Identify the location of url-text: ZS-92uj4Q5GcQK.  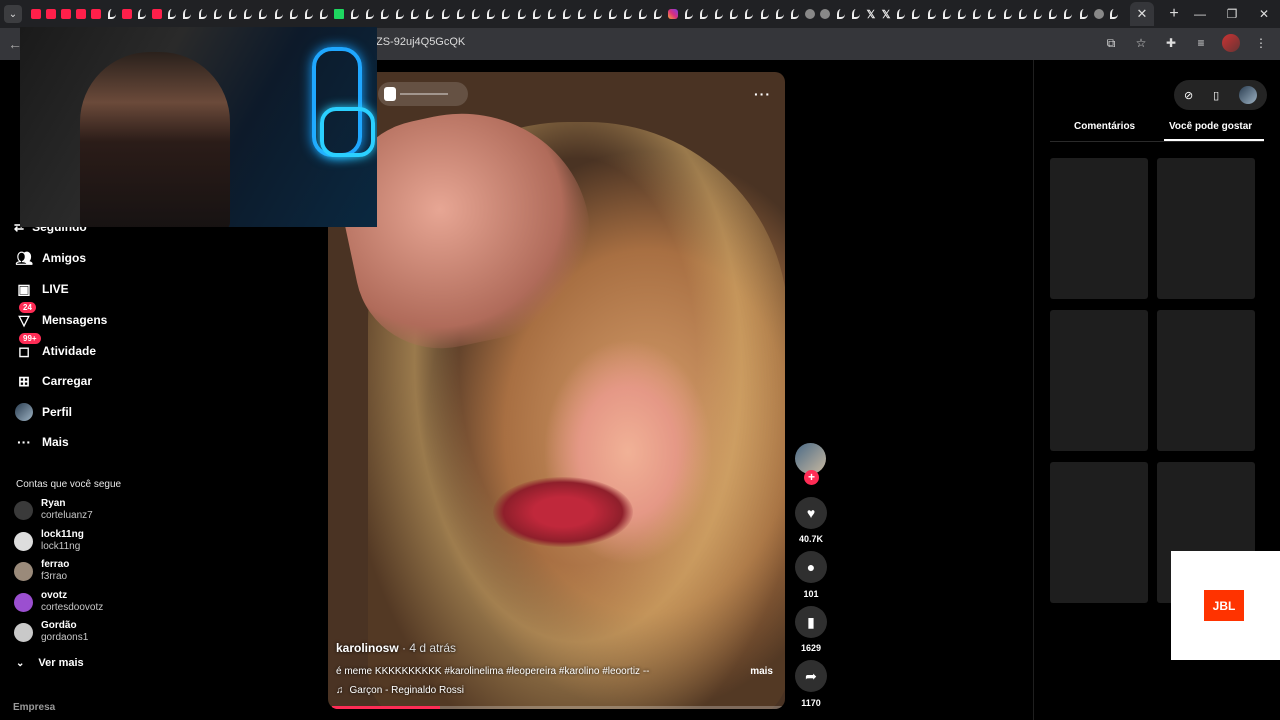
(420, 42).